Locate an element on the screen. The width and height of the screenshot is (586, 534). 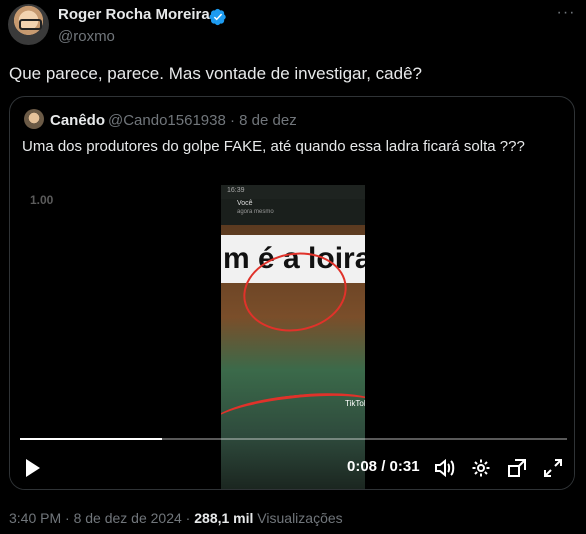
pip-icon is located at coordinates (517, 468).